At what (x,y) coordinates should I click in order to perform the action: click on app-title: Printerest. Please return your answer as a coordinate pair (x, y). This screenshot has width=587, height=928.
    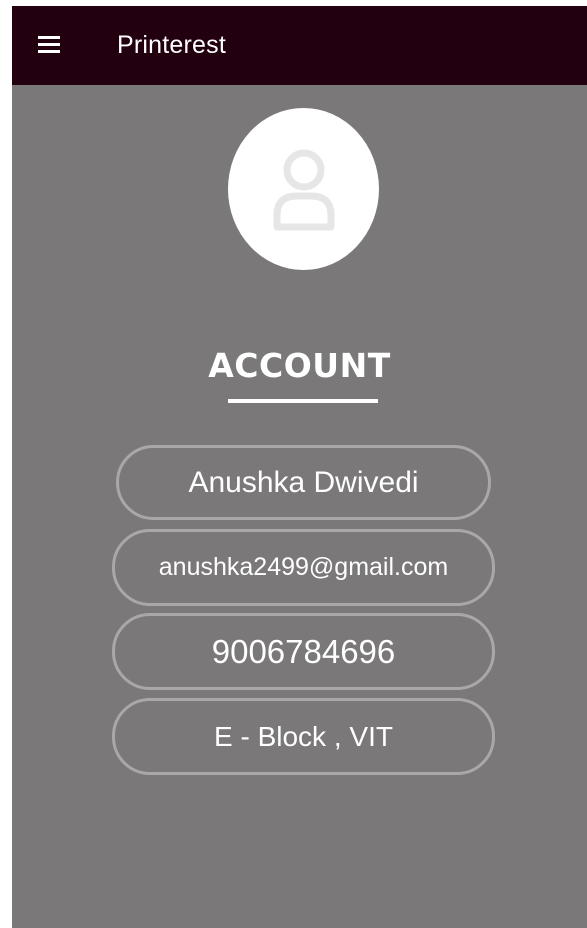
    Looking at the image, I should click on (171, 45).